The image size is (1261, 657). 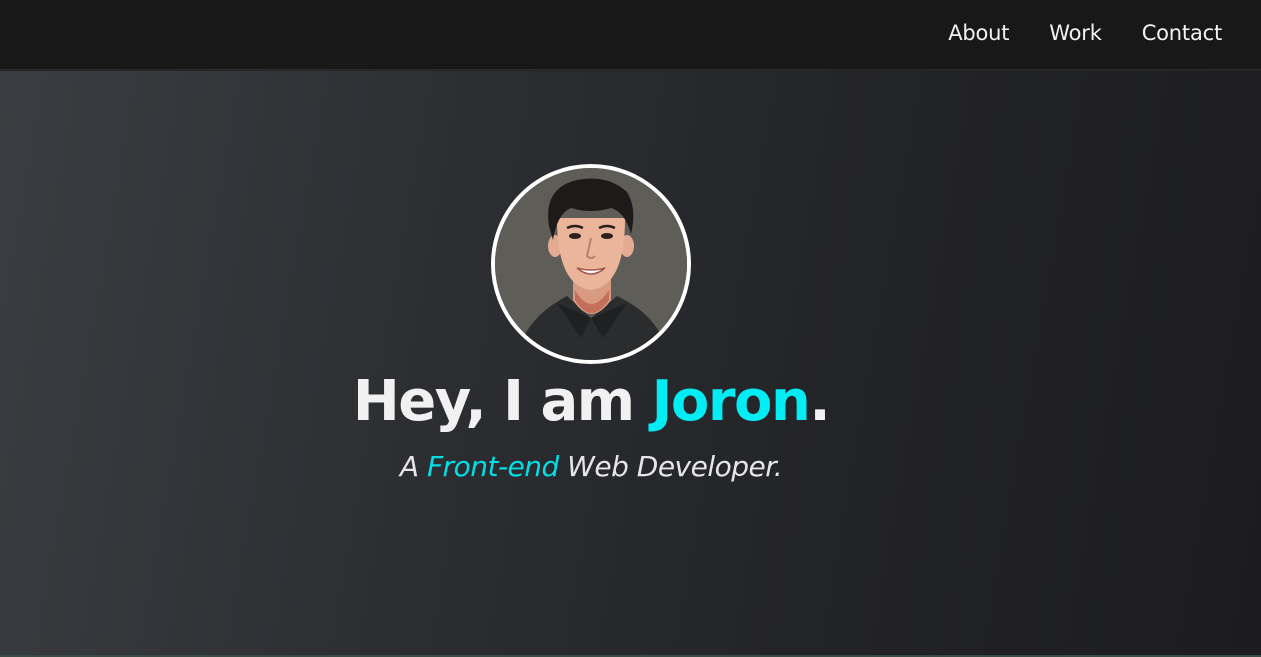 I want to click on top-navbar: About Work Contact, so click(x=630, y=35).